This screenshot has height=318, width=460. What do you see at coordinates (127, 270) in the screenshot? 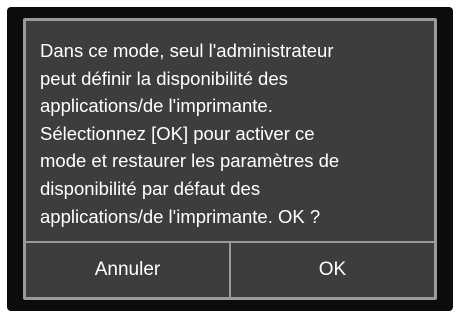
I see `cancel-button: Annuler` at bounding box center [127, 270].